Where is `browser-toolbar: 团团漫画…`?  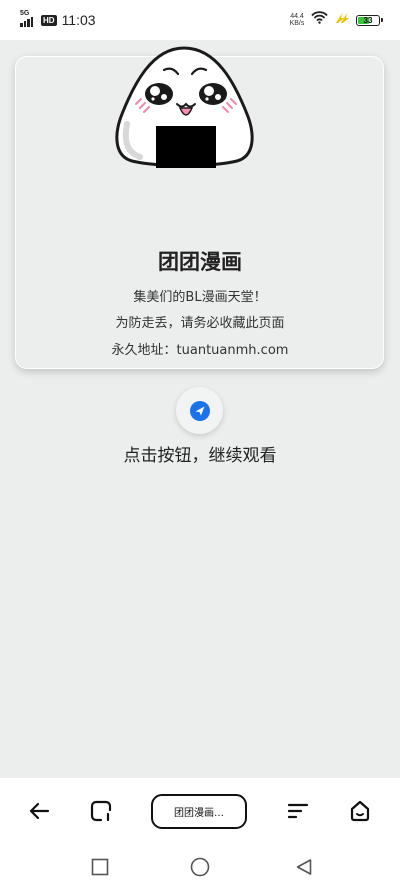 browser-toolbar: 团团漫画… is located at coordinates (200, 810).